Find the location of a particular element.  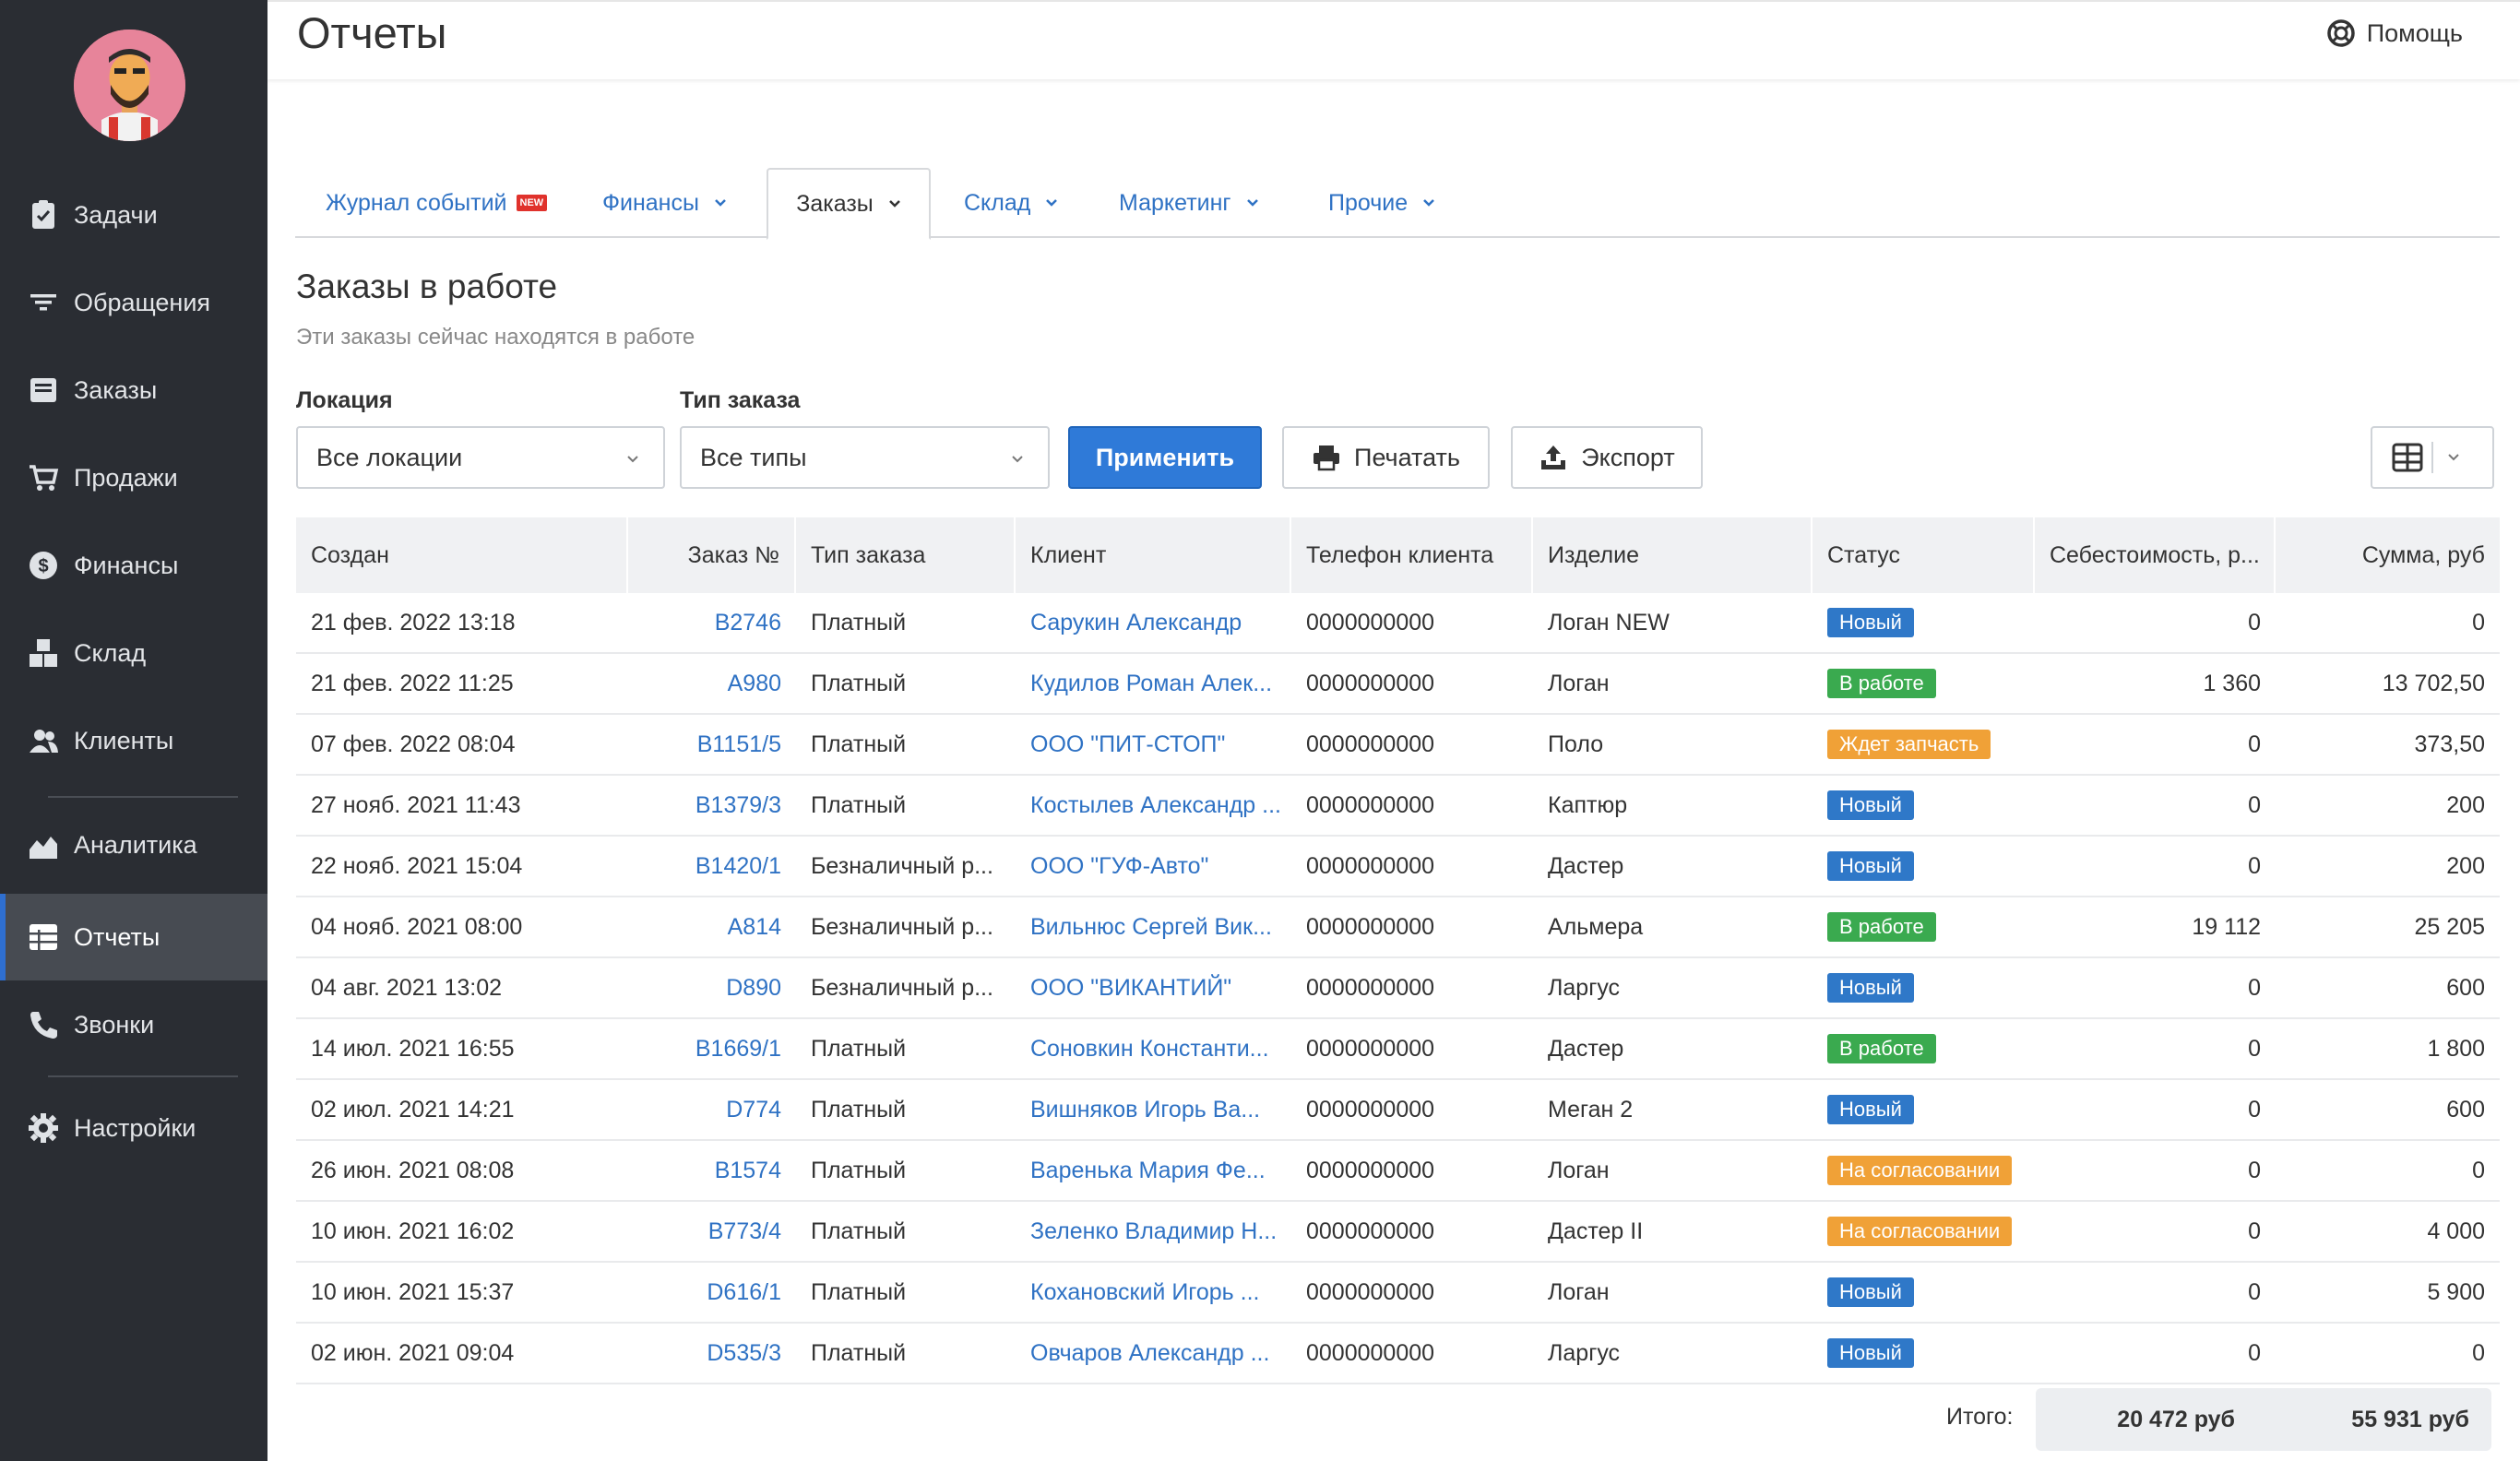

table-cell-order-number: B773/4 is located at coordinates (712, 1232).